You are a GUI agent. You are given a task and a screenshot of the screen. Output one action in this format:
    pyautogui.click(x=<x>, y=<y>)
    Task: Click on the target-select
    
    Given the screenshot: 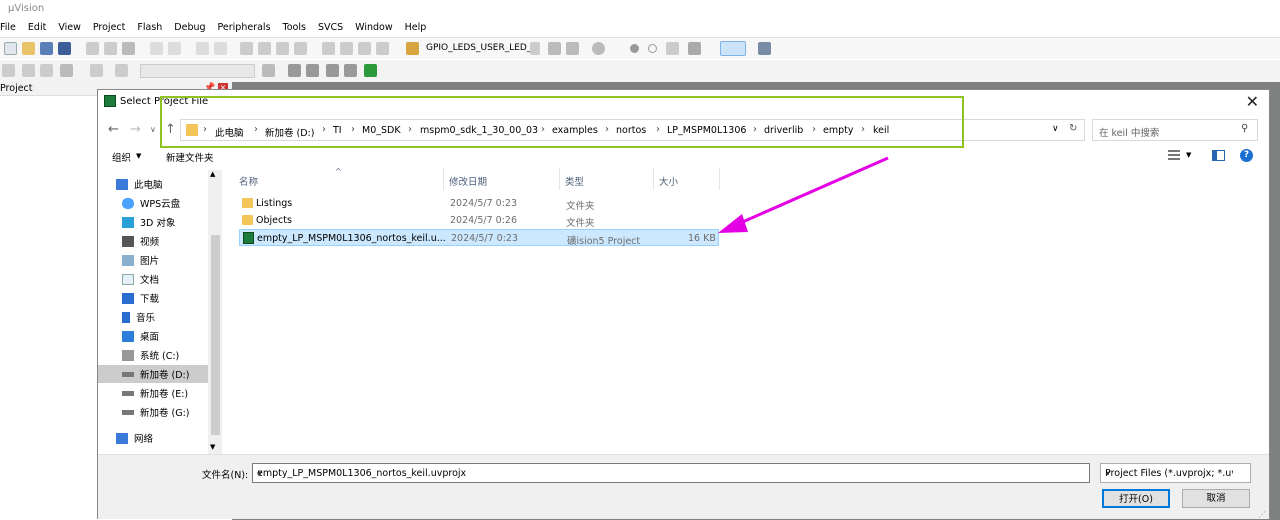 What is the action you would take?
    pyautogui.click(x=197, y=71)
    